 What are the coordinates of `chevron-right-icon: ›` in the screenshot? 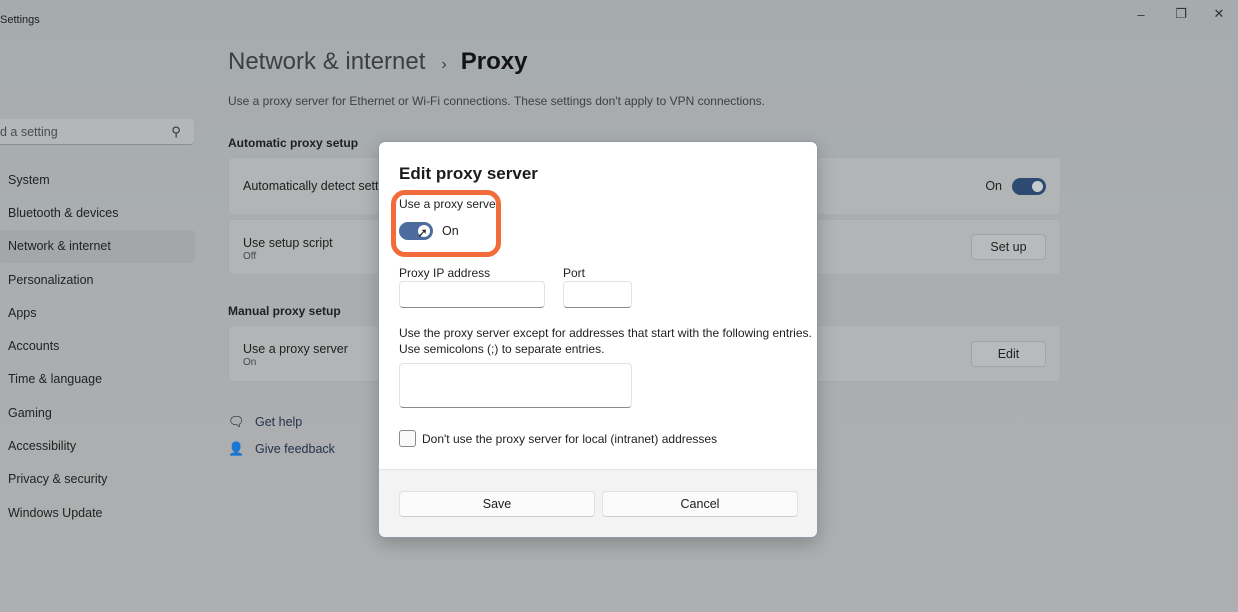 It's located at (444, 64).